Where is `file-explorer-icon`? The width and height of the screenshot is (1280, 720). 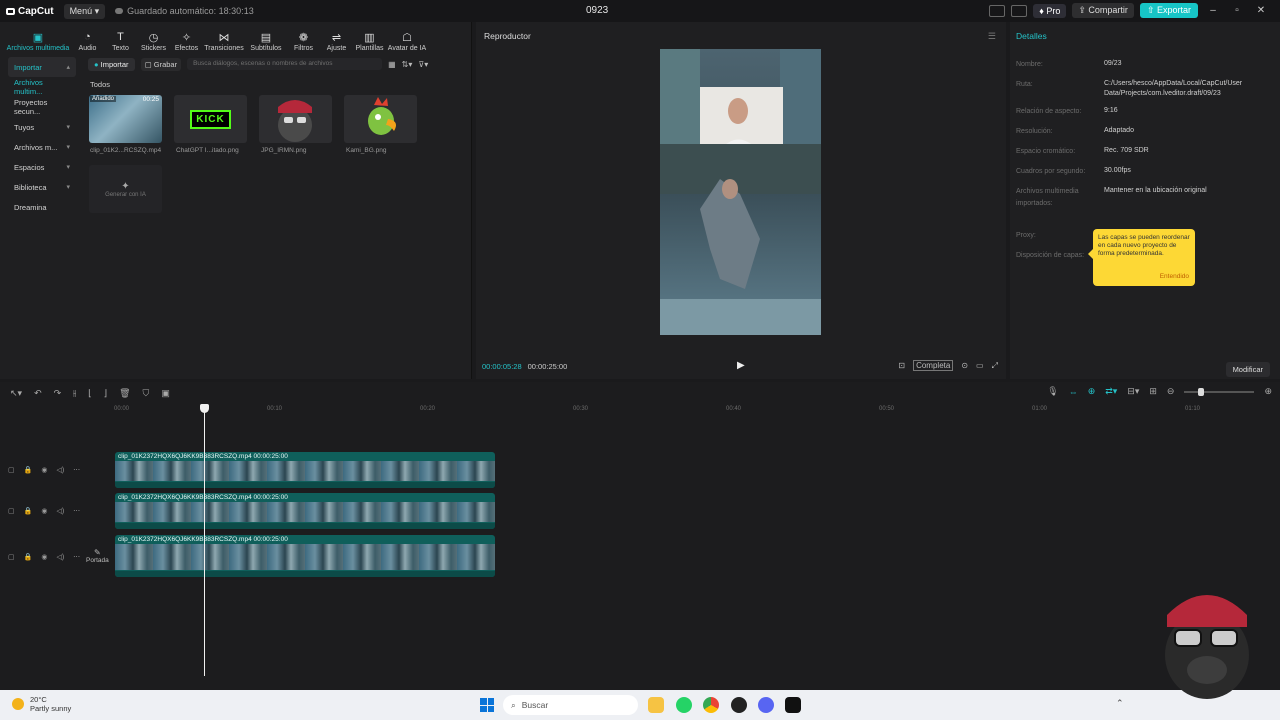 file-explorer-icon is located at coordinates (656, 705).